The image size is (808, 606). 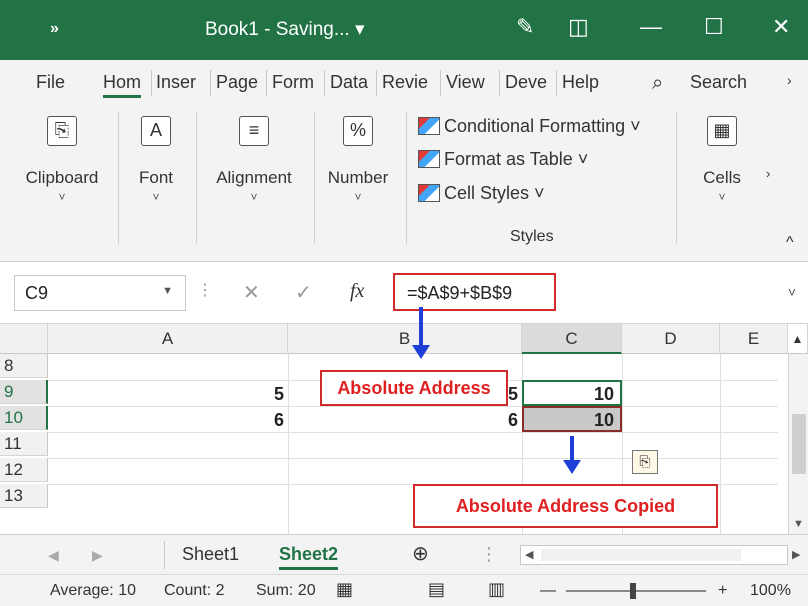 I want to click on cell-a9: 5, so click(x=242, y=394).